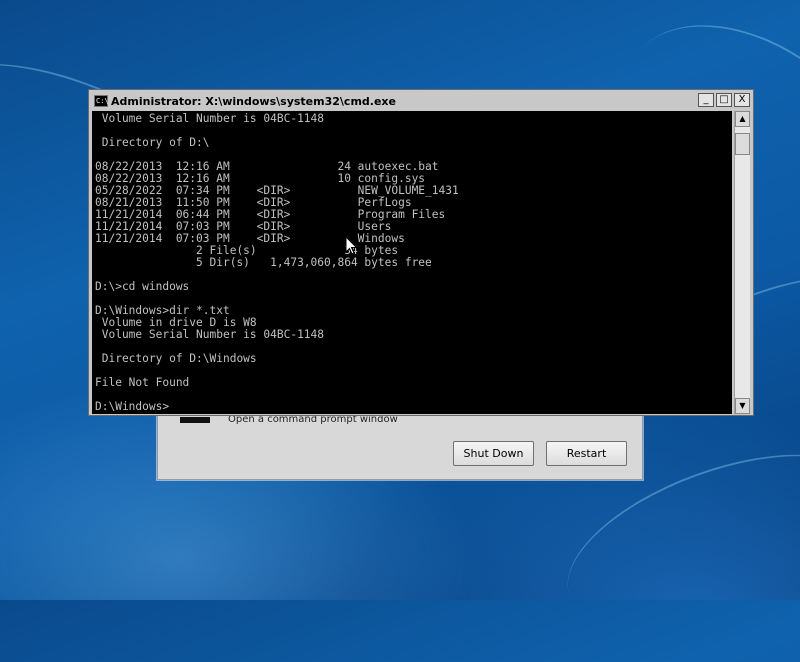 This screenshot has width=800, height=662. What do you see at coordinates (742, 144) in the screenshot?
I see `scroll-thumb` at bounding box center [742, 144].